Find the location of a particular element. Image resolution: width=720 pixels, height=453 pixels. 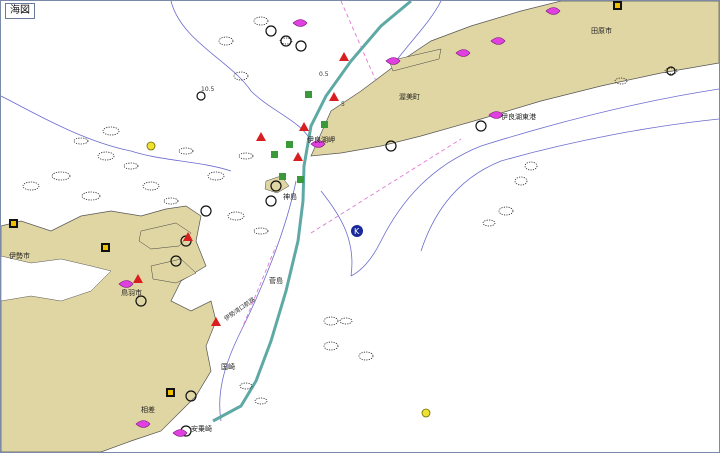

label-ise: 伊勢市 is located at coordinates (19, 255).